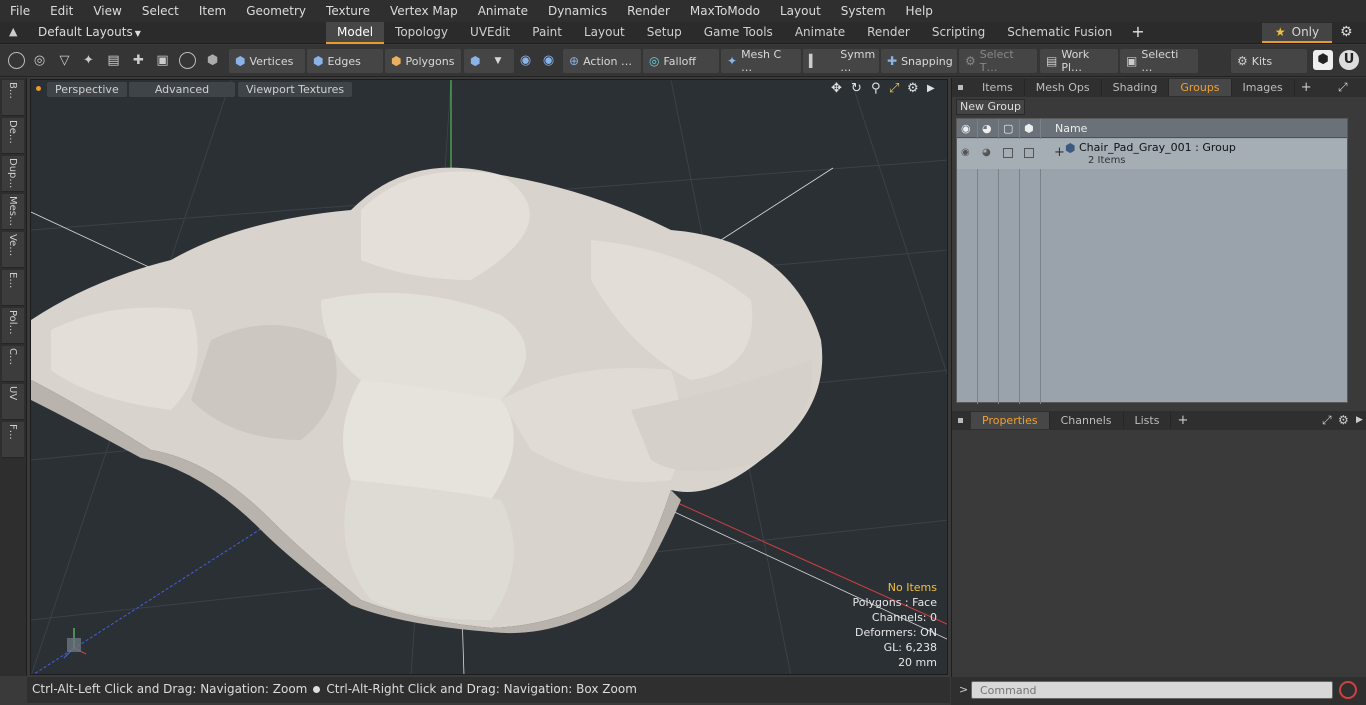 Image resolution: width=1366 pixels, height=705 pixels. I want to click on perspective-button: Perspective, so click(87, 89).